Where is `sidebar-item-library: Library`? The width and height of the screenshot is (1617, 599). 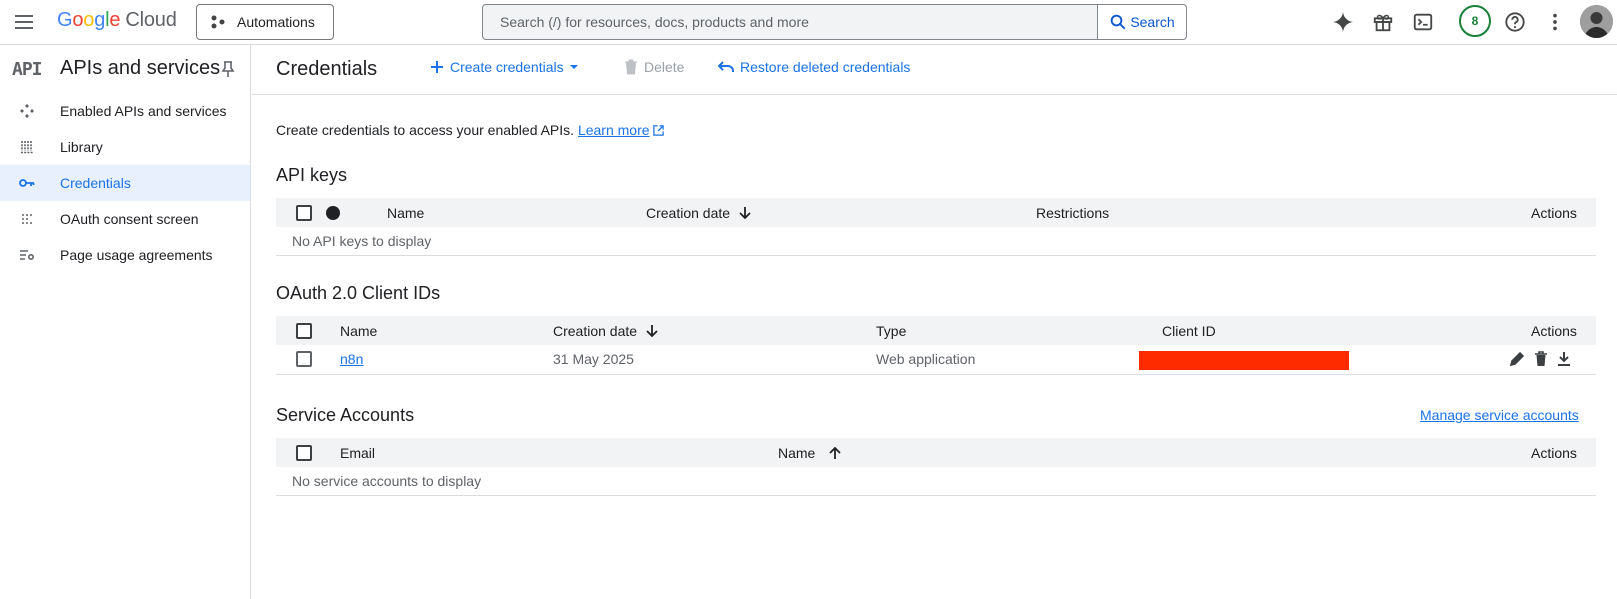
sidebar-item-library: Library is located at coordinates (125, 147).